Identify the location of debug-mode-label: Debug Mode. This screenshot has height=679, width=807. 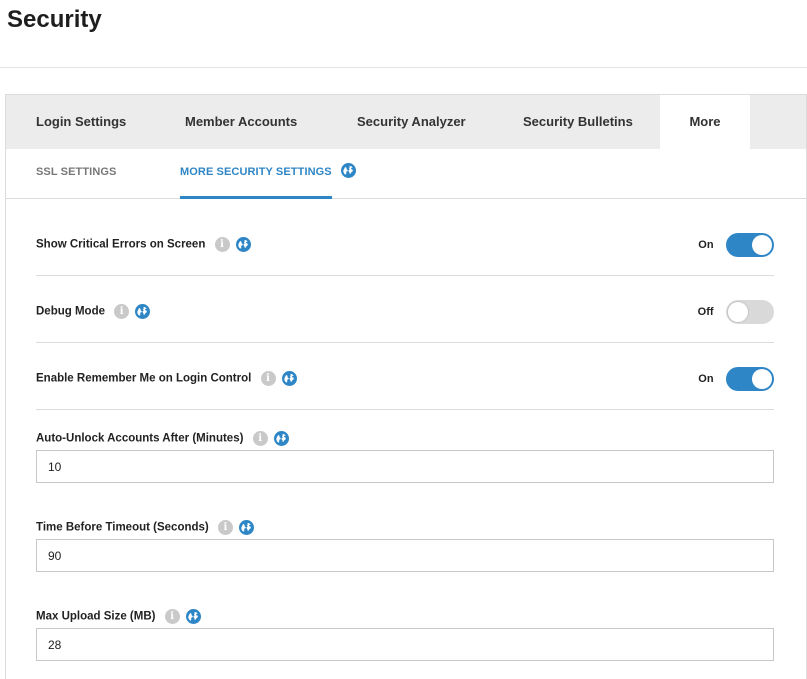
(70, 311).